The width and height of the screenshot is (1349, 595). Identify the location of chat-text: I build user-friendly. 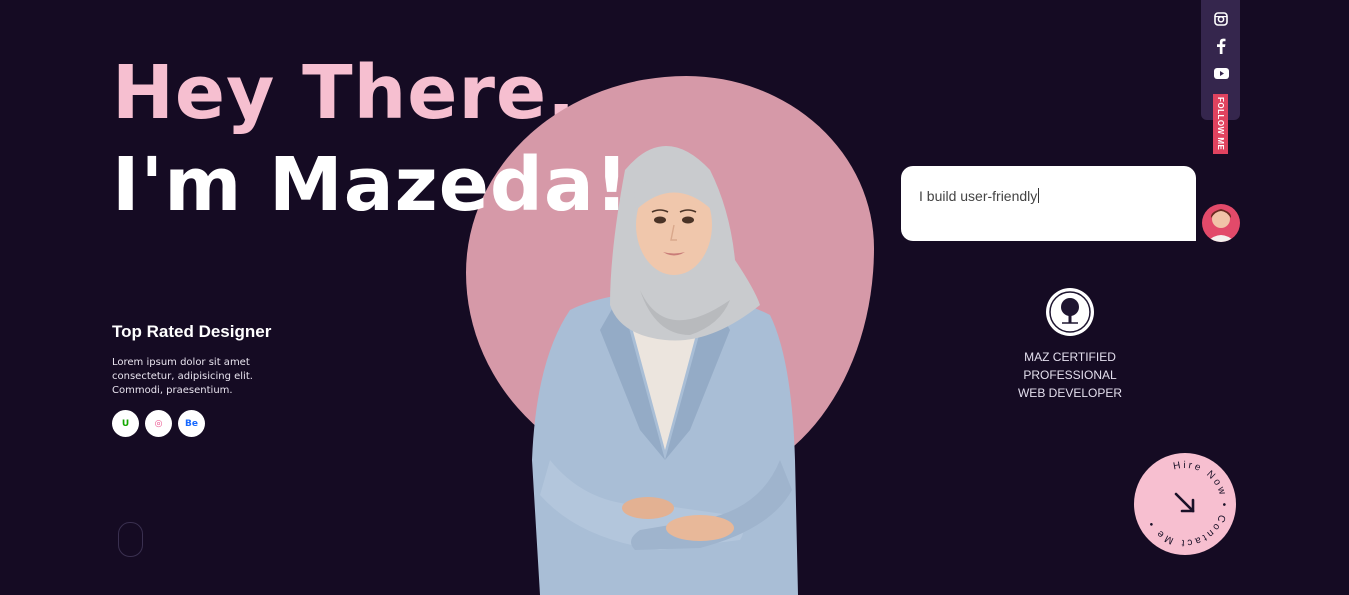
(978, 196).